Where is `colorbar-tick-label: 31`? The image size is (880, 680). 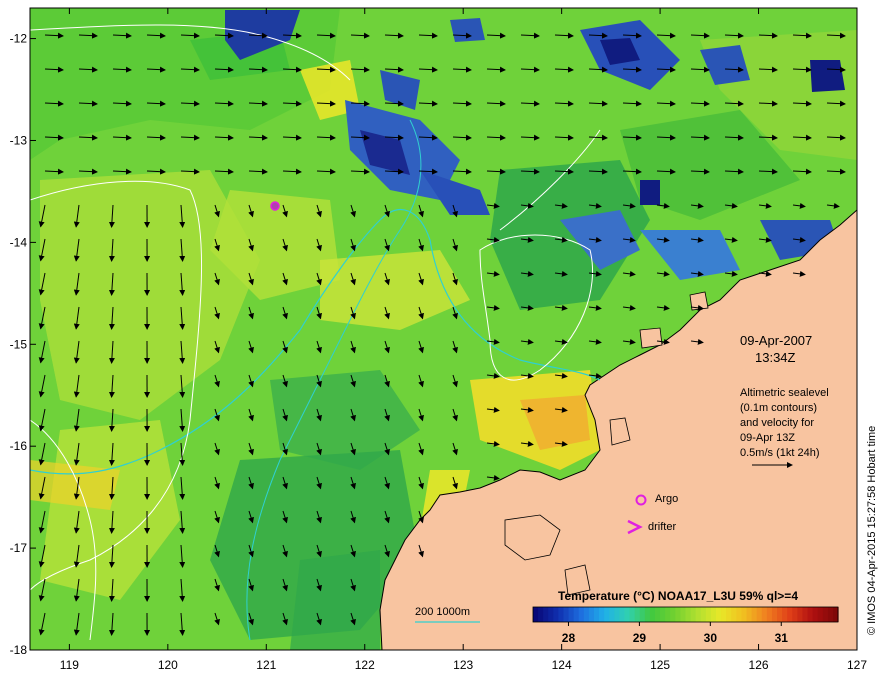 colorbar-tick-label: 31 is located at coordinates (782, 638).